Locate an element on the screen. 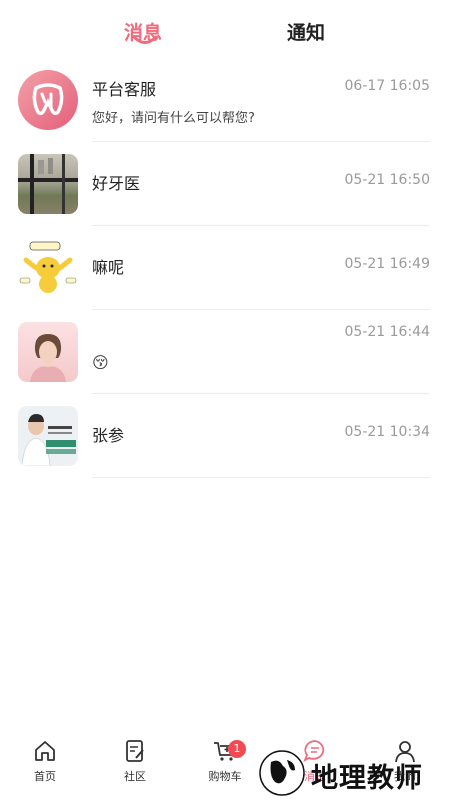  conversation-time: 05-21 16:44 is located at coordinates (387, 332).